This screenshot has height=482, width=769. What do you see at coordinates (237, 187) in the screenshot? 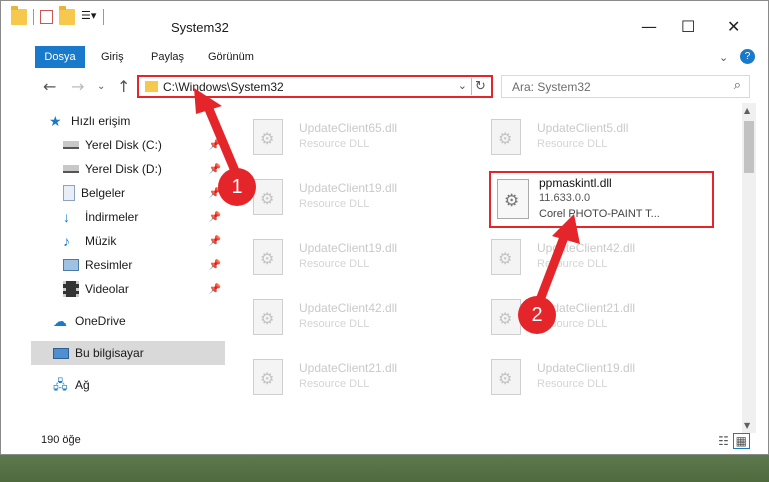
I see `step-badge-1: 1` at bounding box center [237, 187].